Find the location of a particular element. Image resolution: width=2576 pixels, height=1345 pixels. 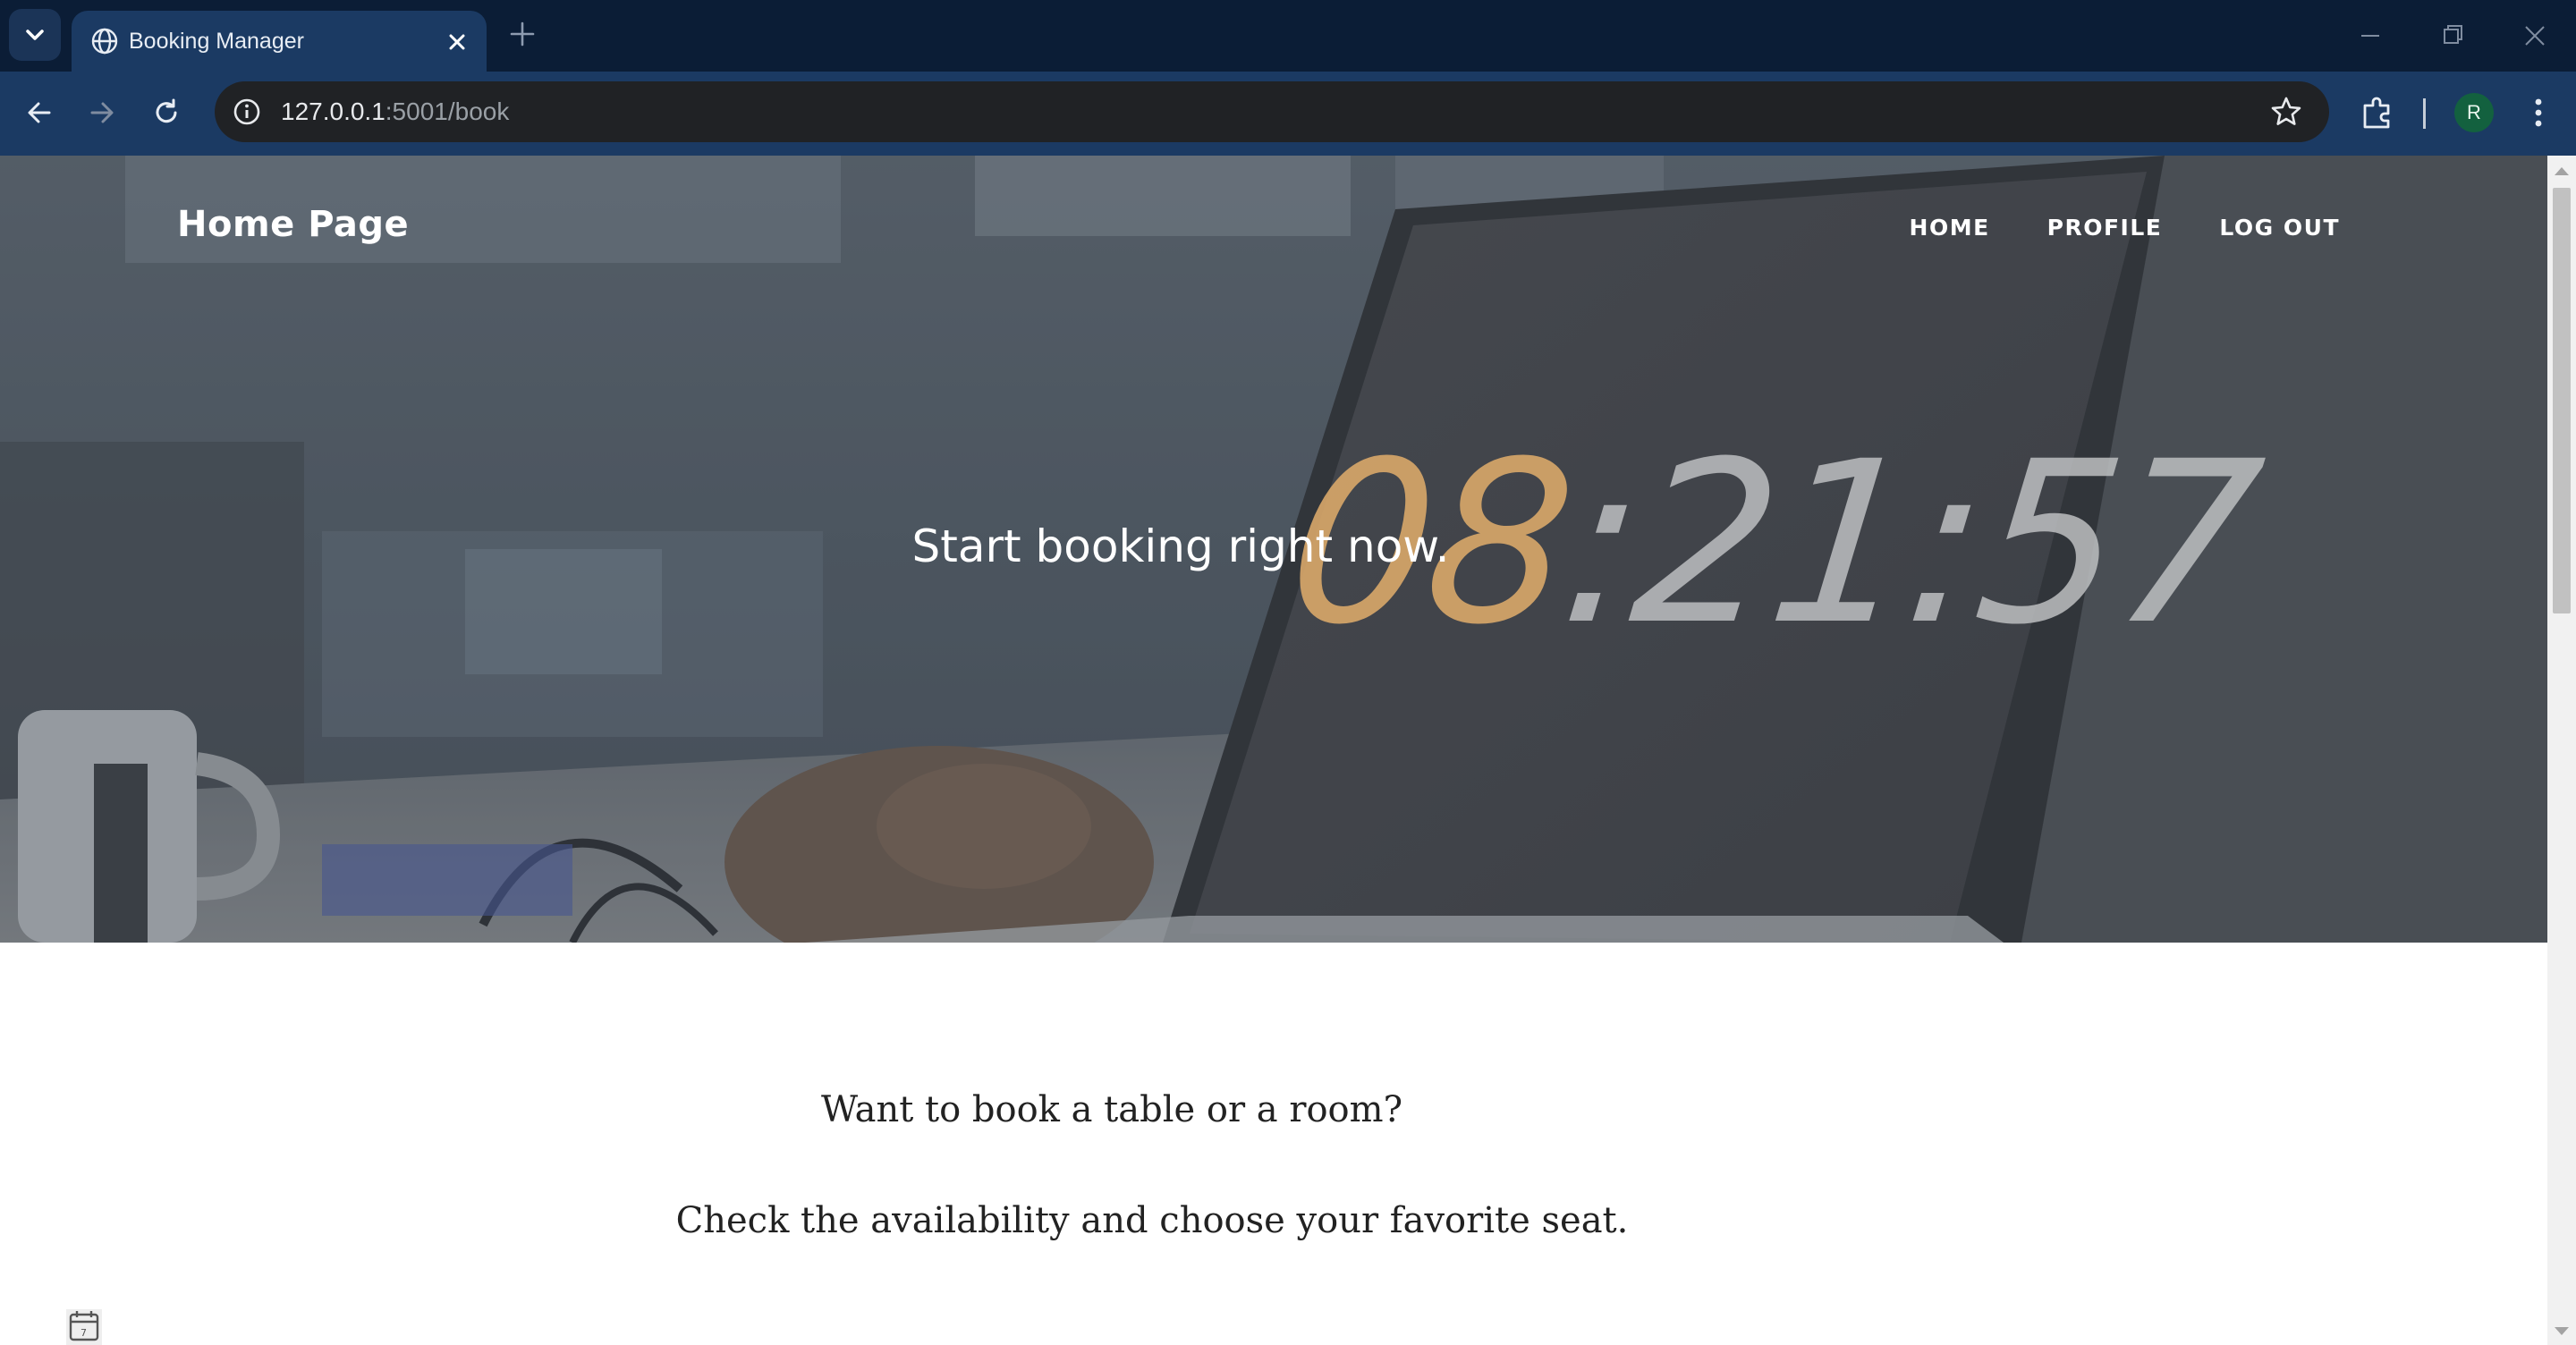

main-nav: HOME PROFILE LOG OUT is located at coordinates (2125, 228).